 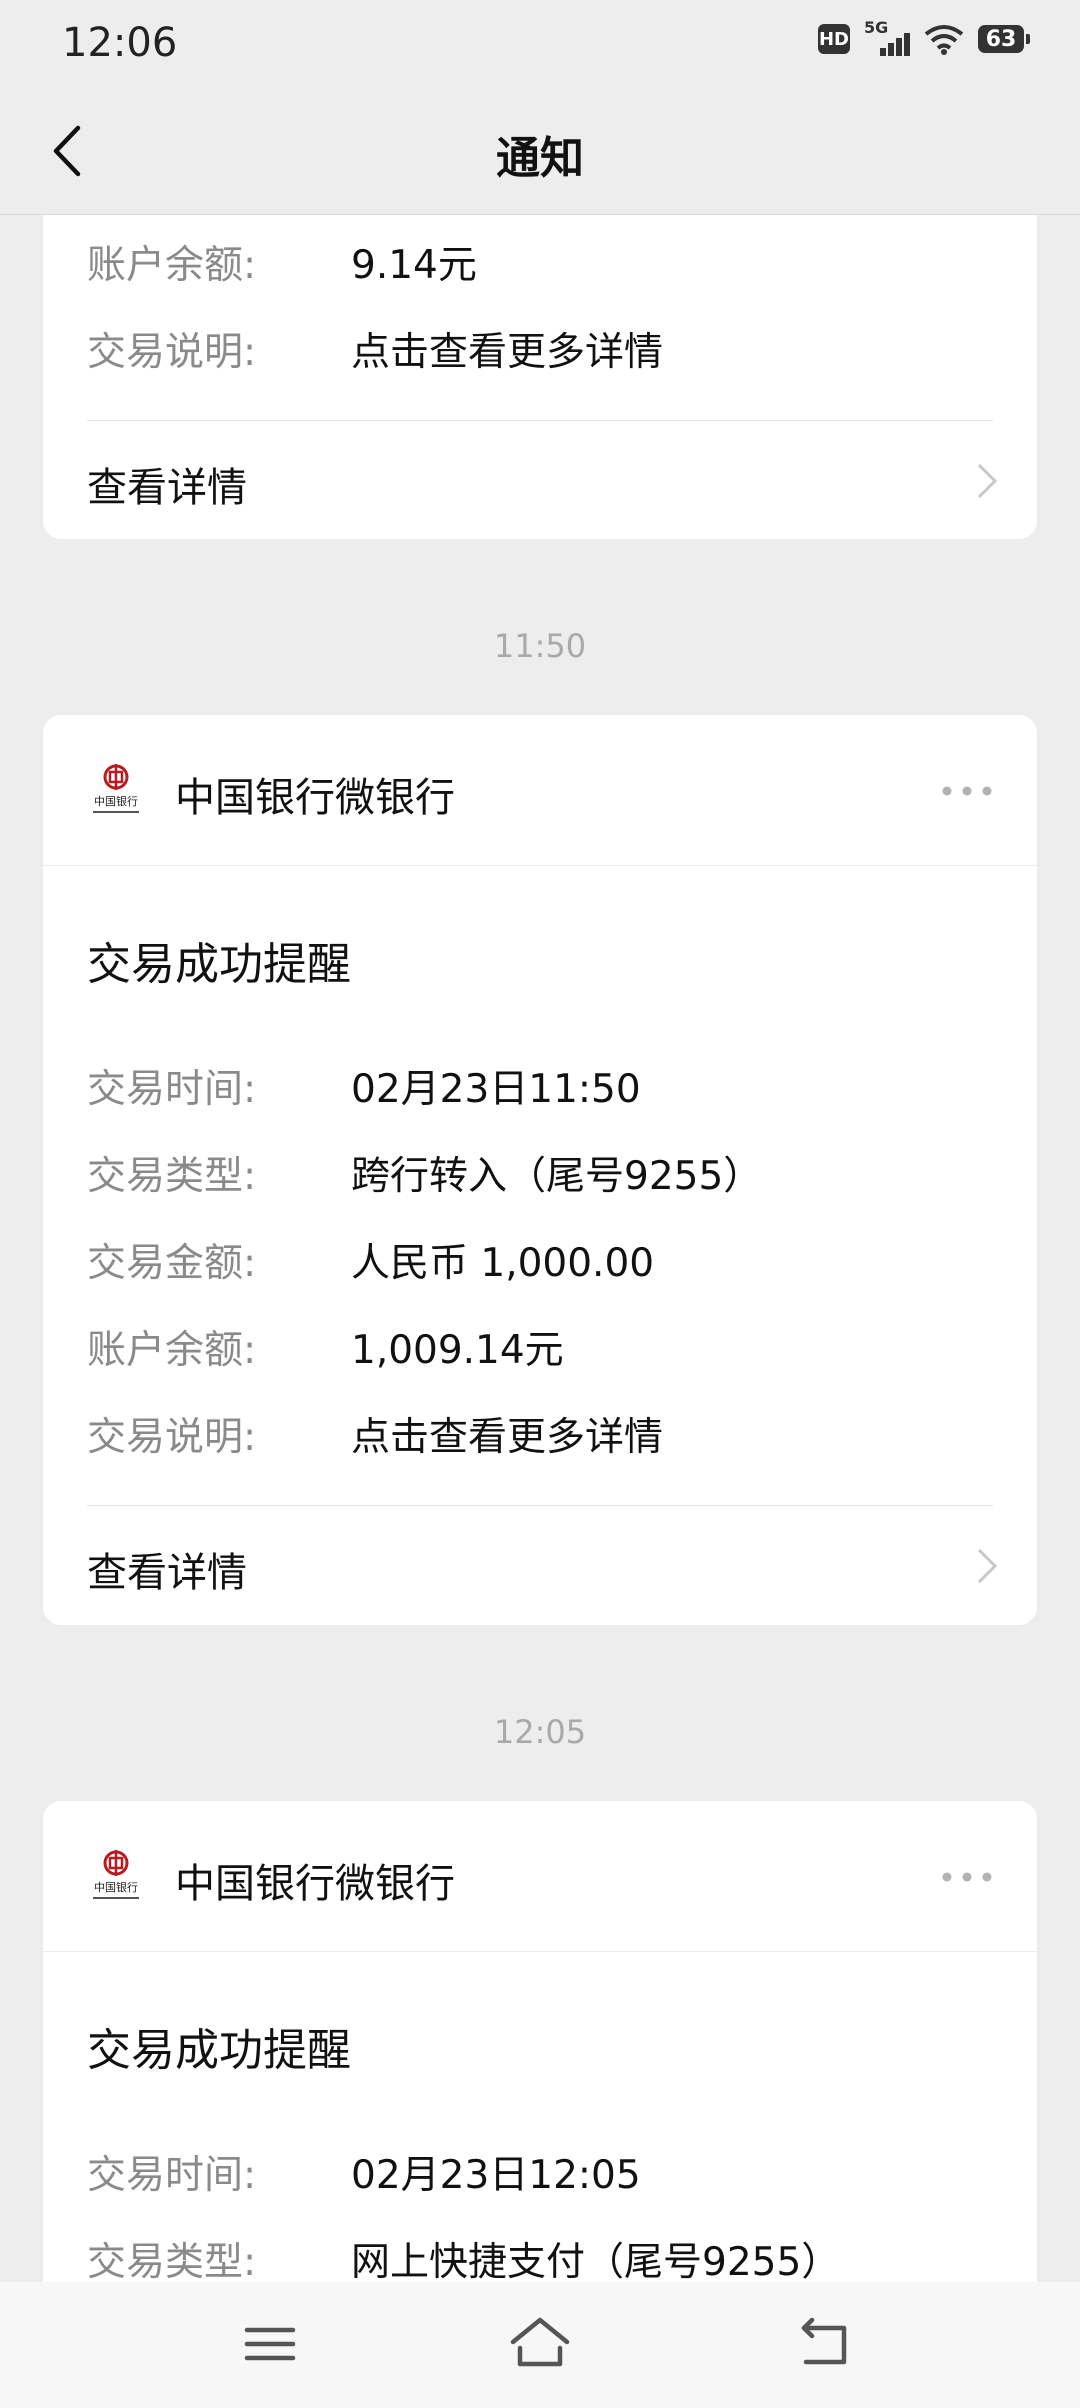 What do you see at coordinates (825, 2344) in the screenshot?
I see `back-icon` at bounding box center [825, 2344].